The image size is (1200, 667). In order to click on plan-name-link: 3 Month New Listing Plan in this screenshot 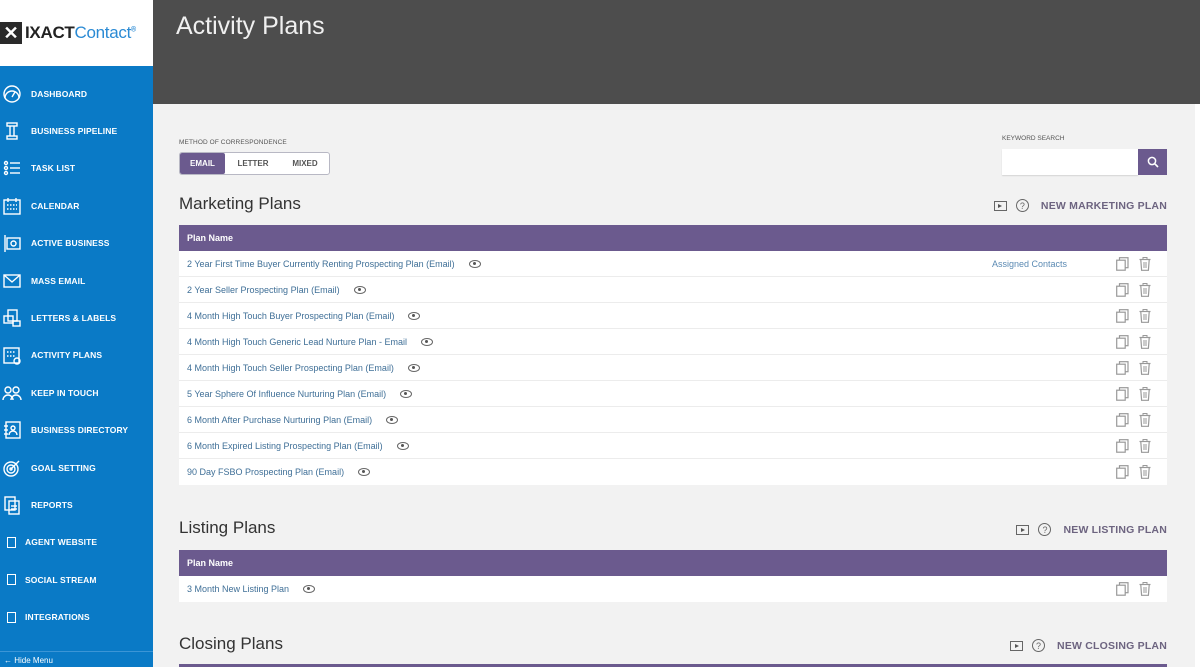, I will do `click(238, 589)`.